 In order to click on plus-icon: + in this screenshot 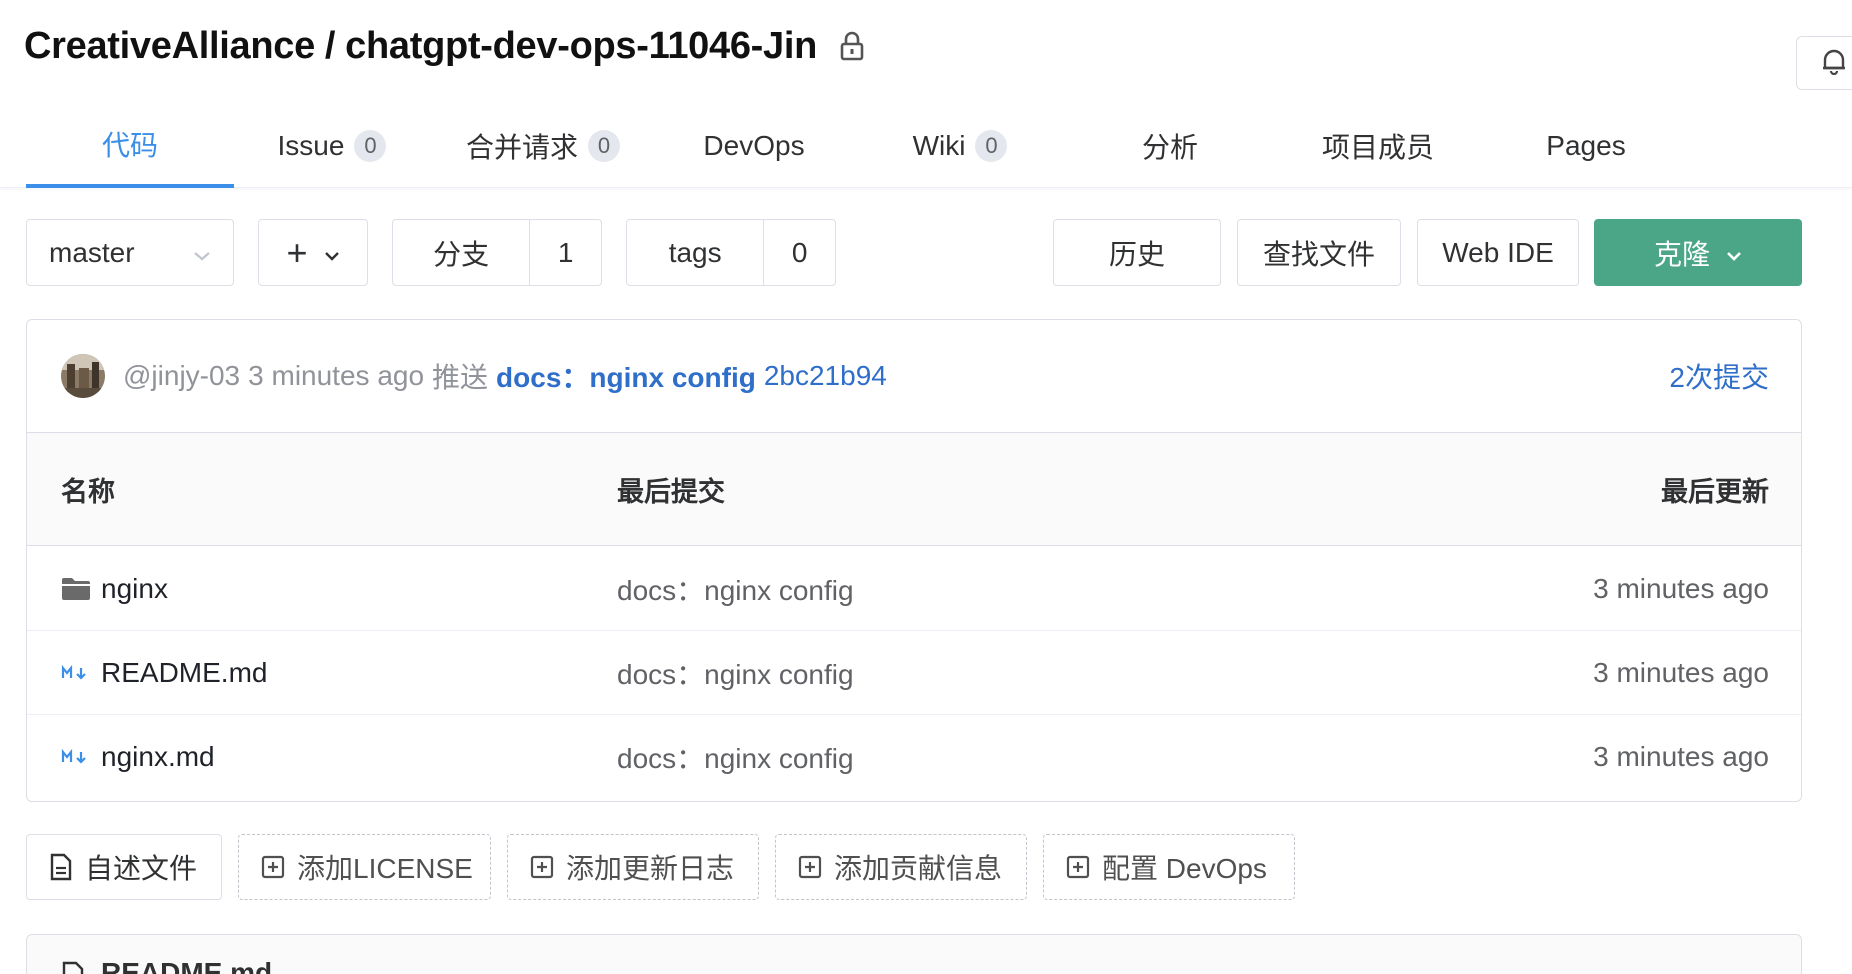, I will do `click(297, 252)`.